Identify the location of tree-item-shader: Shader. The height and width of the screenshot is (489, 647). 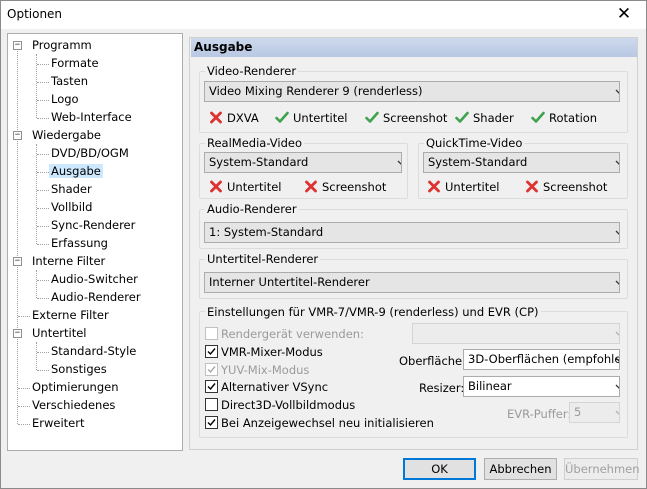
(71, 189).